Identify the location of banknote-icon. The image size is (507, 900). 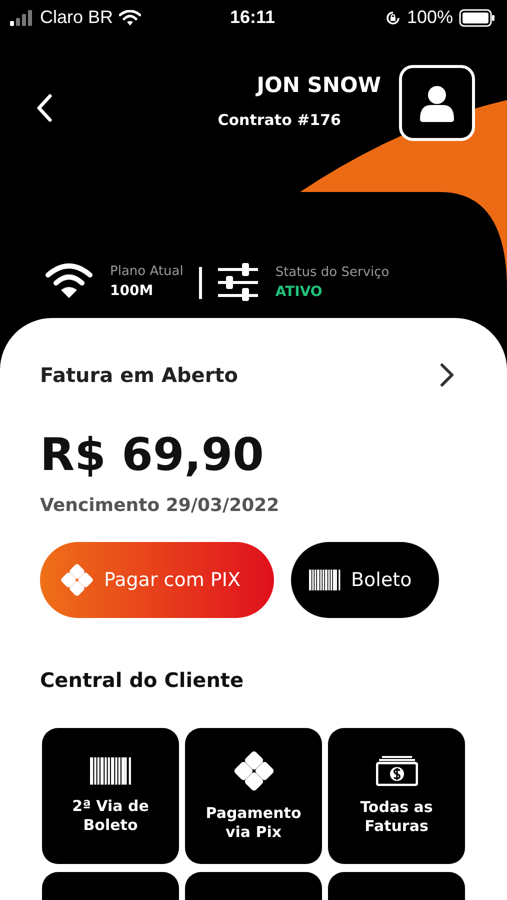
(397, 771).